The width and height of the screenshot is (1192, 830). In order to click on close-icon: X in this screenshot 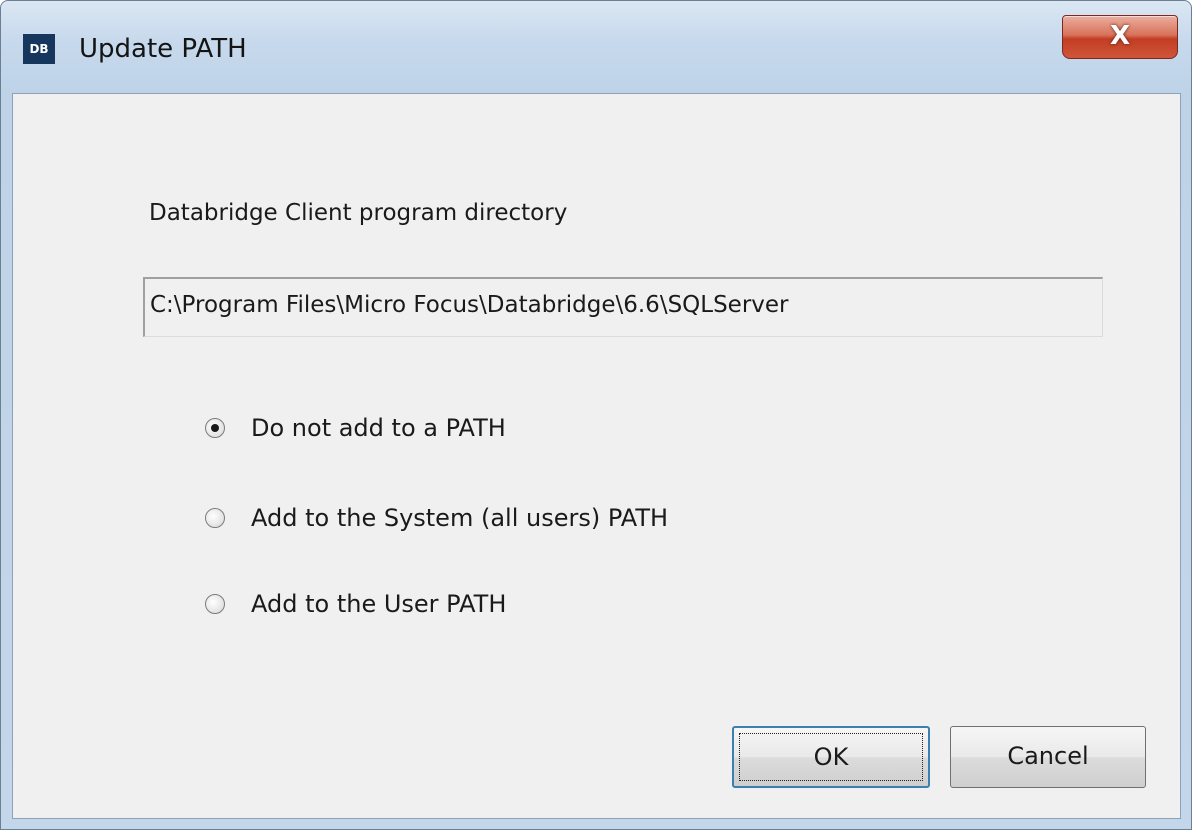, I will do `click(1120, 36)`.